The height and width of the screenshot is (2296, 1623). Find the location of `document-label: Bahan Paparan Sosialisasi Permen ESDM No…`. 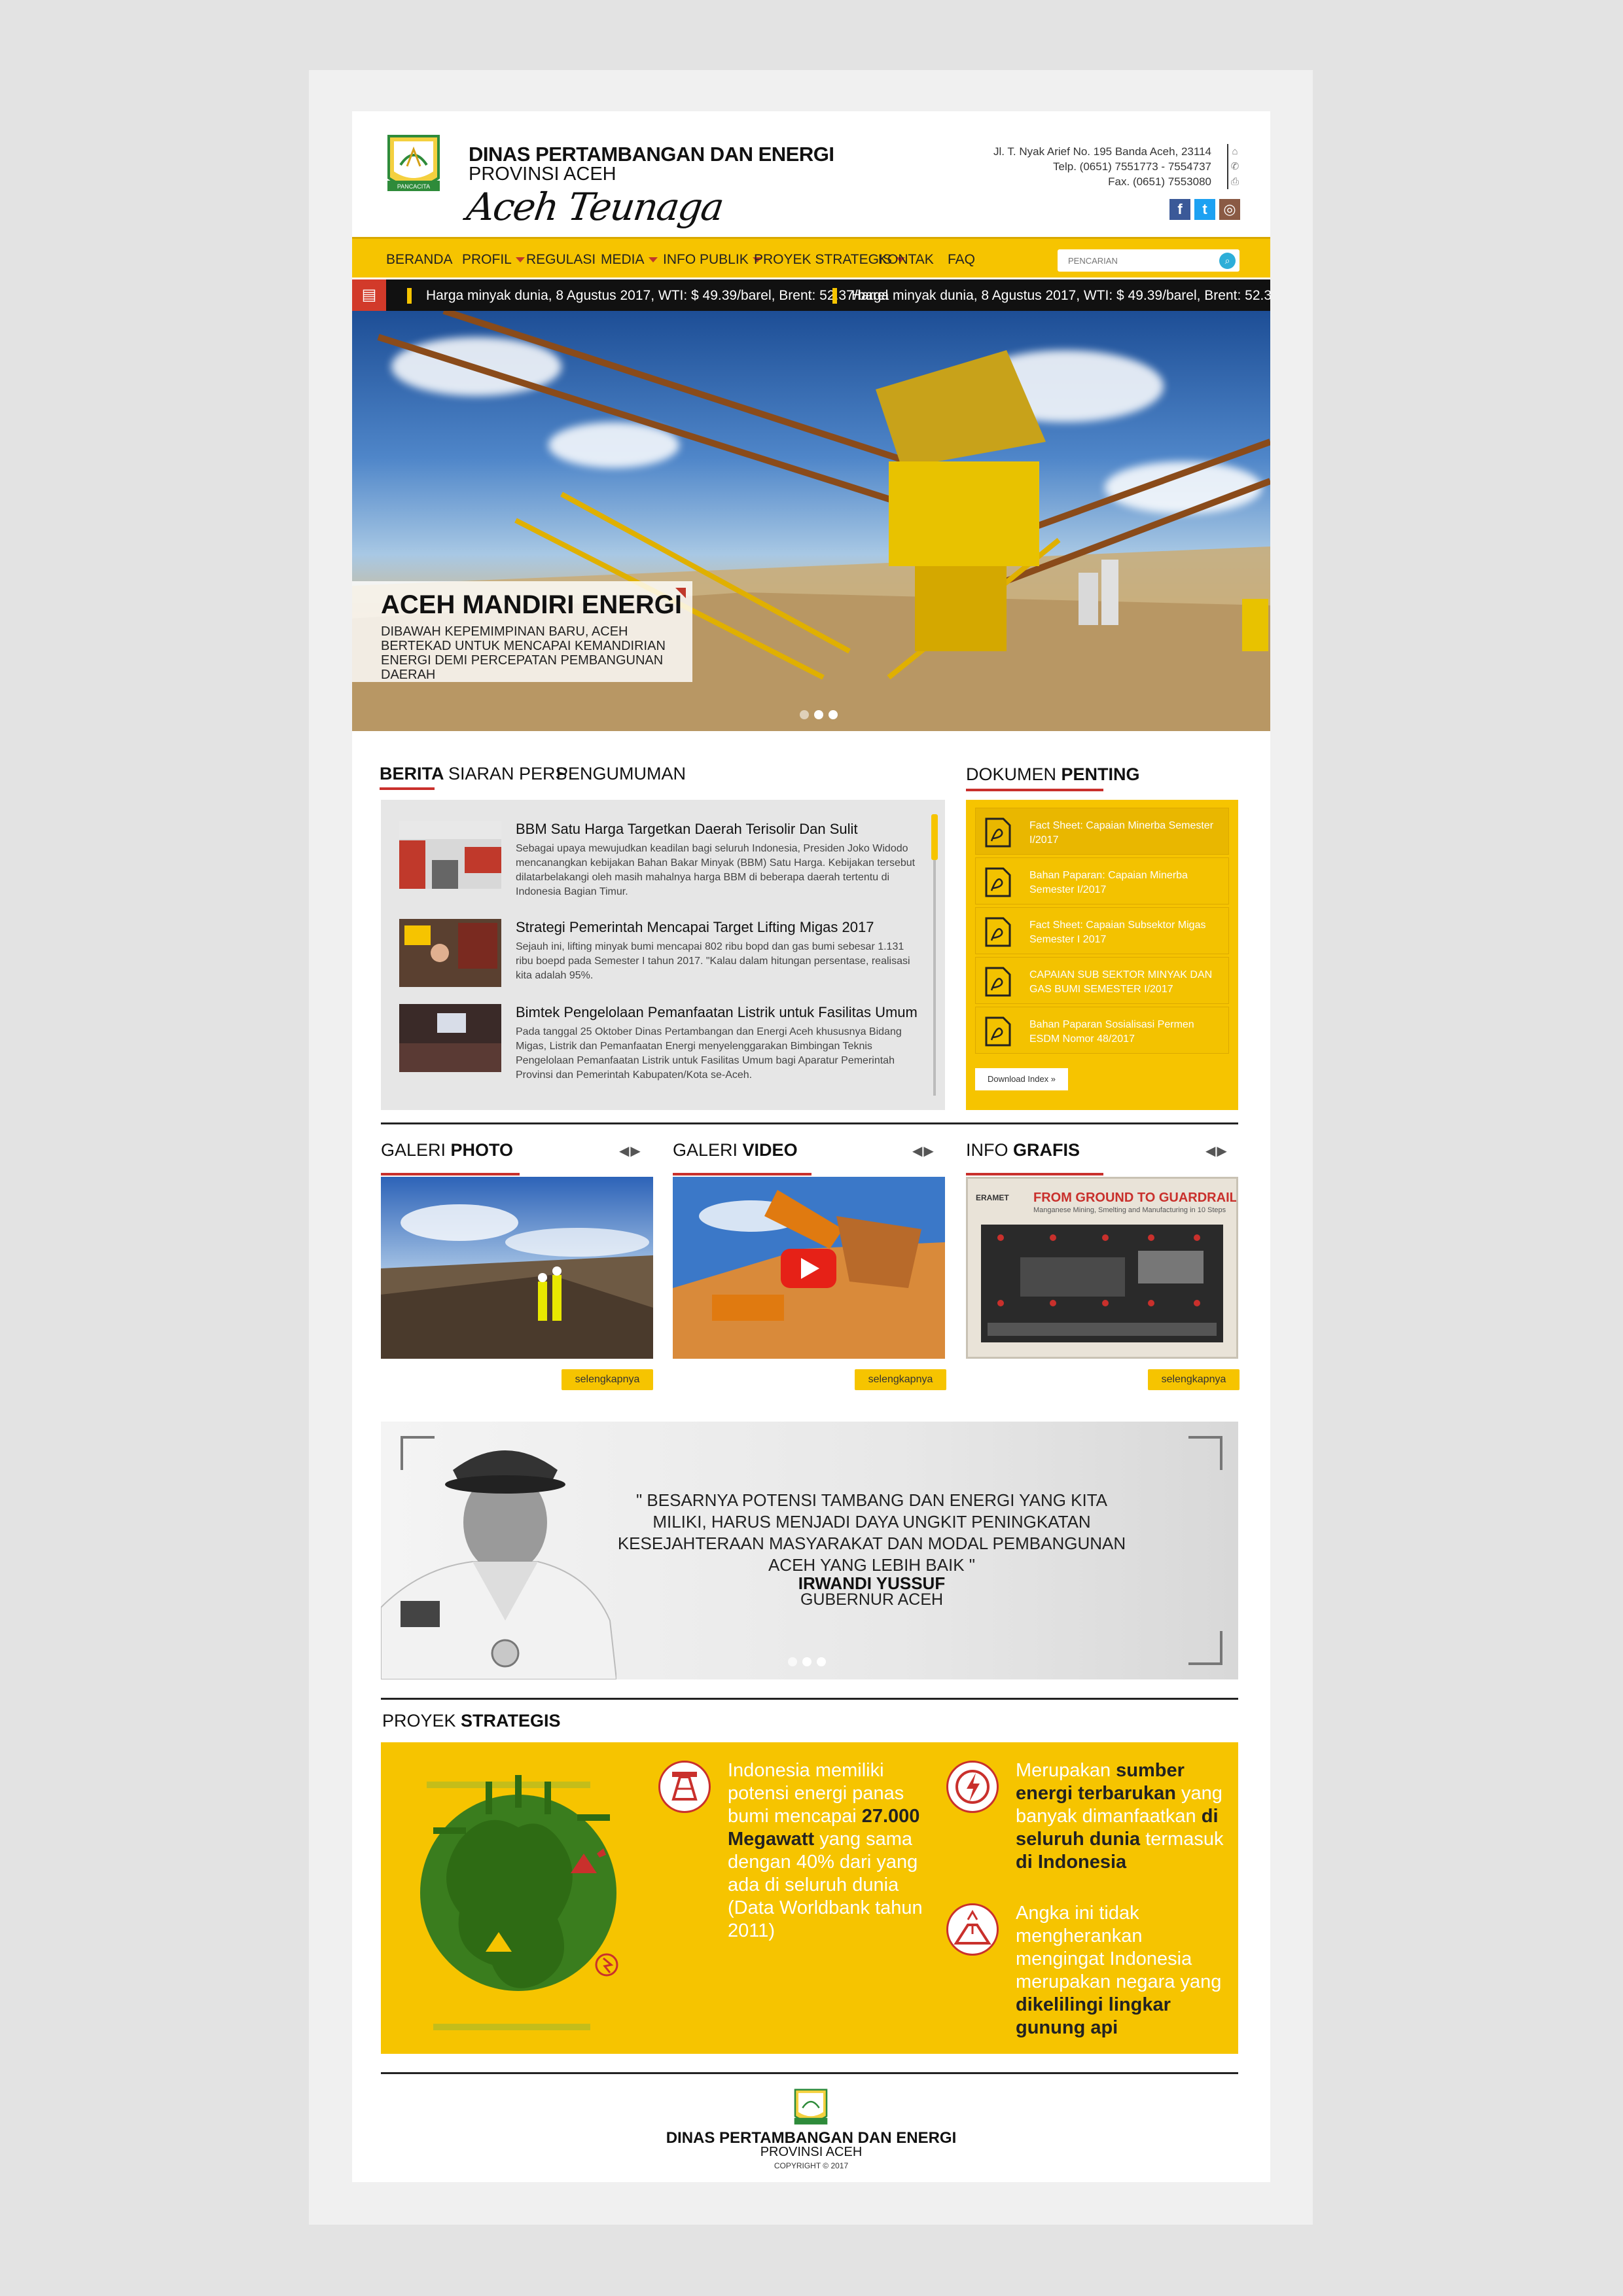

document-label: Bahan Paparan Sosialisasi Permen ESDM No… is located at coordinates (1111, 1032).